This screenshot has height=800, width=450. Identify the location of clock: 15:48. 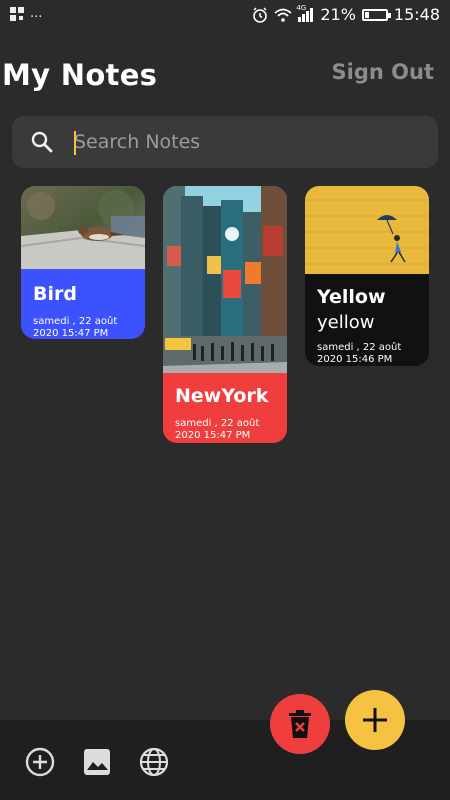
(416, 14).